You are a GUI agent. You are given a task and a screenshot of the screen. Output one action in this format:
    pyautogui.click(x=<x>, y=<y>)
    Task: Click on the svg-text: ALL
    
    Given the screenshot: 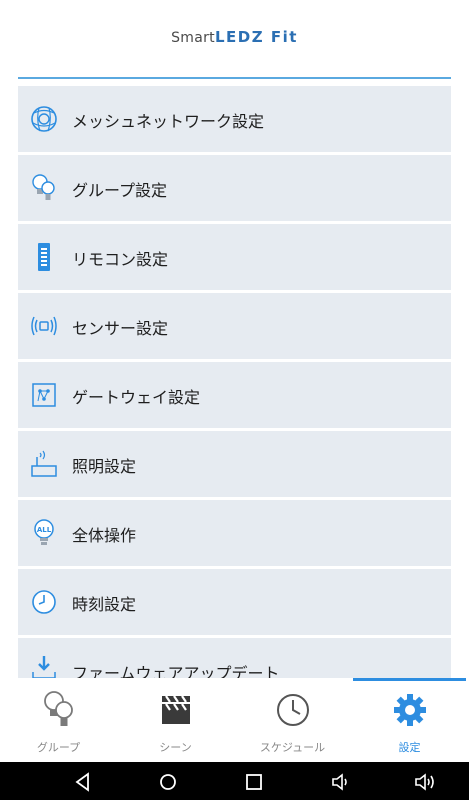 What is the action you would take?
    pyautogui.click(x=44, y=530)
    